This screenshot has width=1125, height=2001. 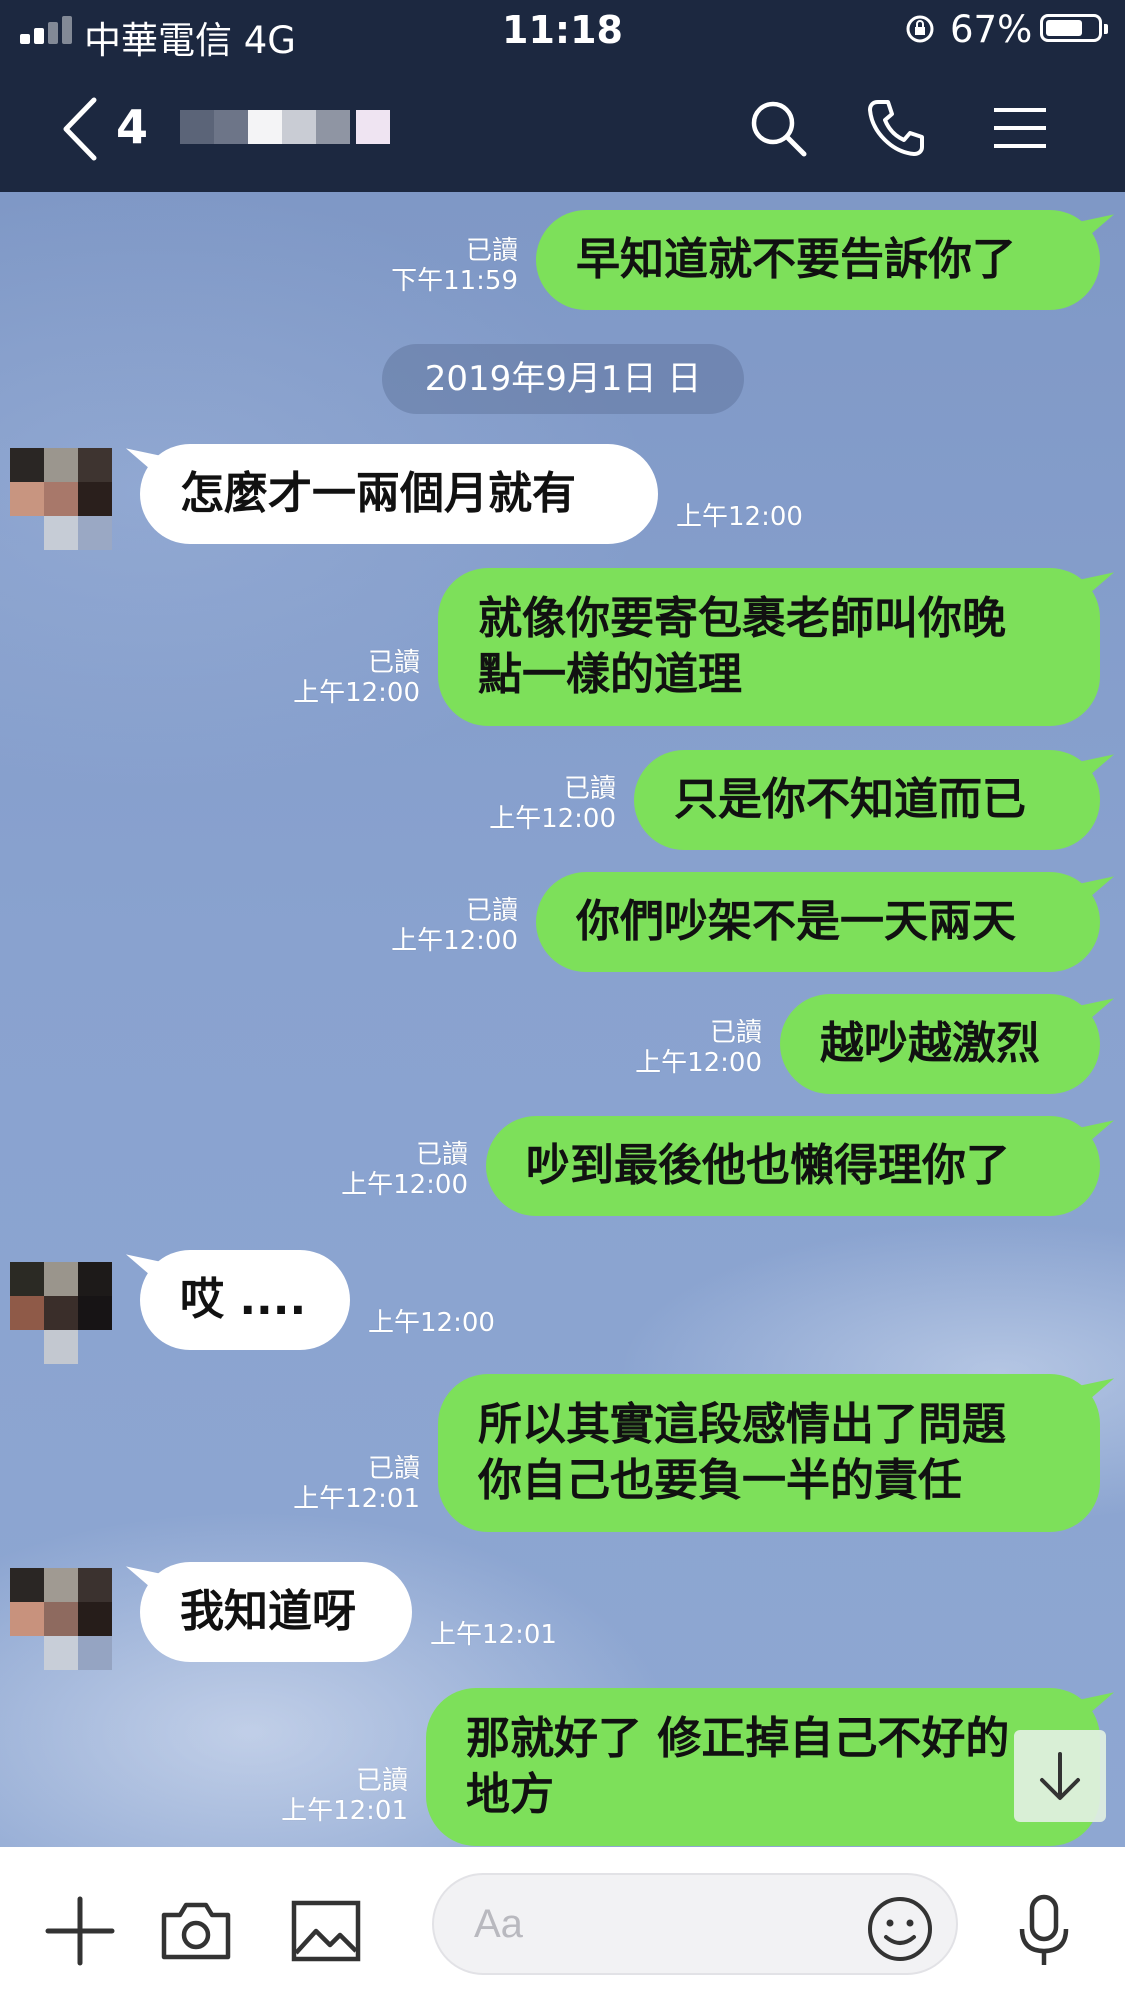 I want to click on microphone-icon, so click(x=1044, y=1931).